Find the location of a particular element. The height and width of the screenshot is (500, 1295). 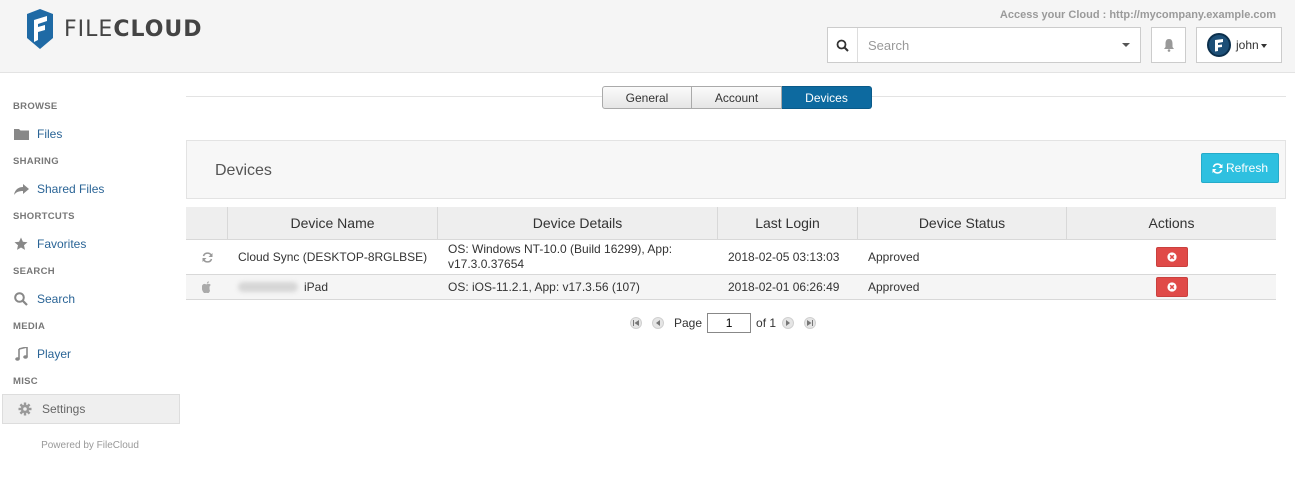

sidebar-item-label: Shared Files is located at coordinates (71, 189).